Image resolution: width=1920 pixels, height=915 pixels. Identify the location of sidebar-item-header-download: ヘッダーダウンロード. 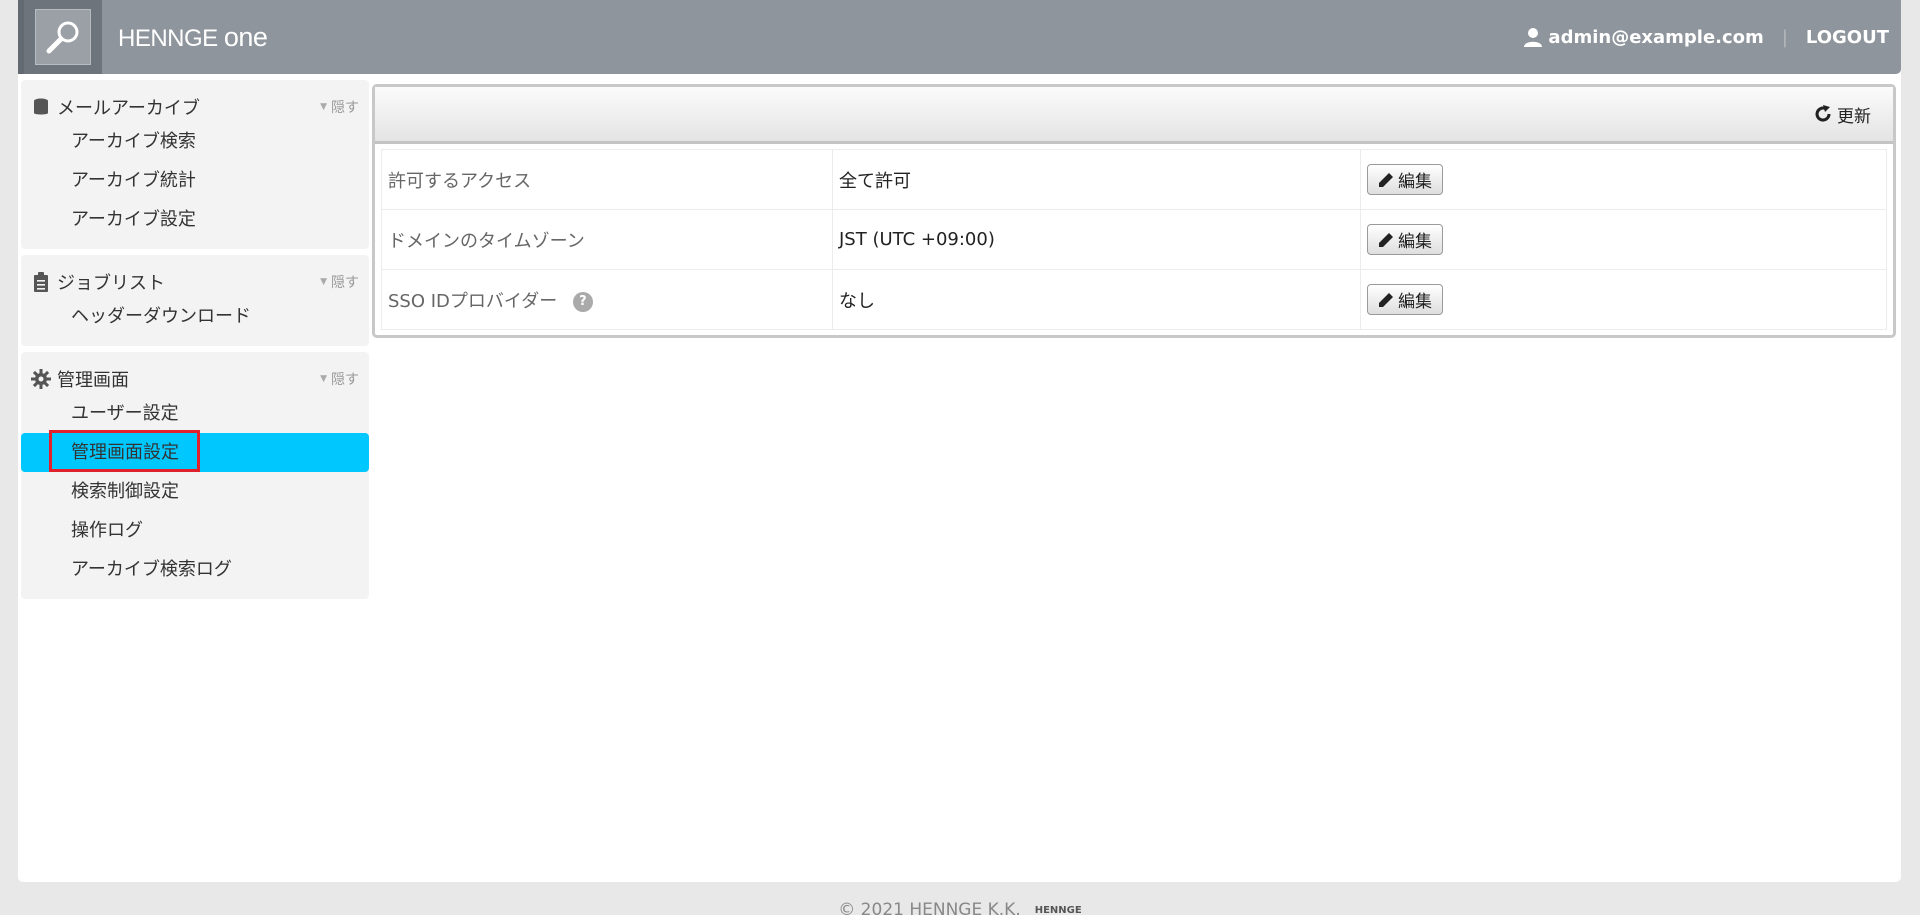
(195, 316).